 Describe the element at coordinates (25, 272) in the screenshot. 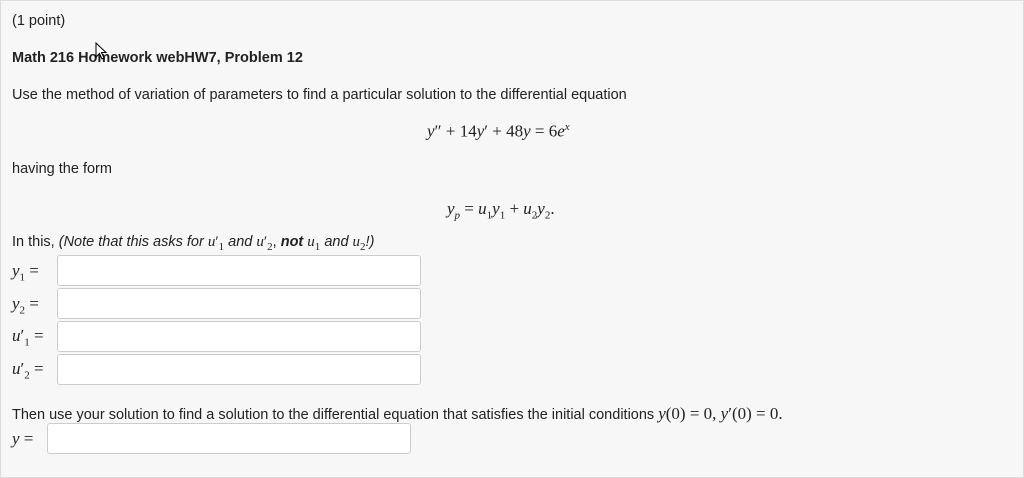

I see `y1-label: y1 =` at that location.